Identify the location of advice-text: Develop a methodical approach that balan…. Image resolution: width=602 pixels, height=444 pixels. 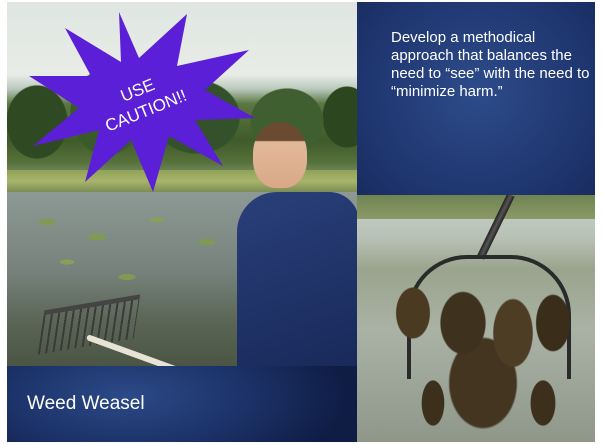
(490, 64).